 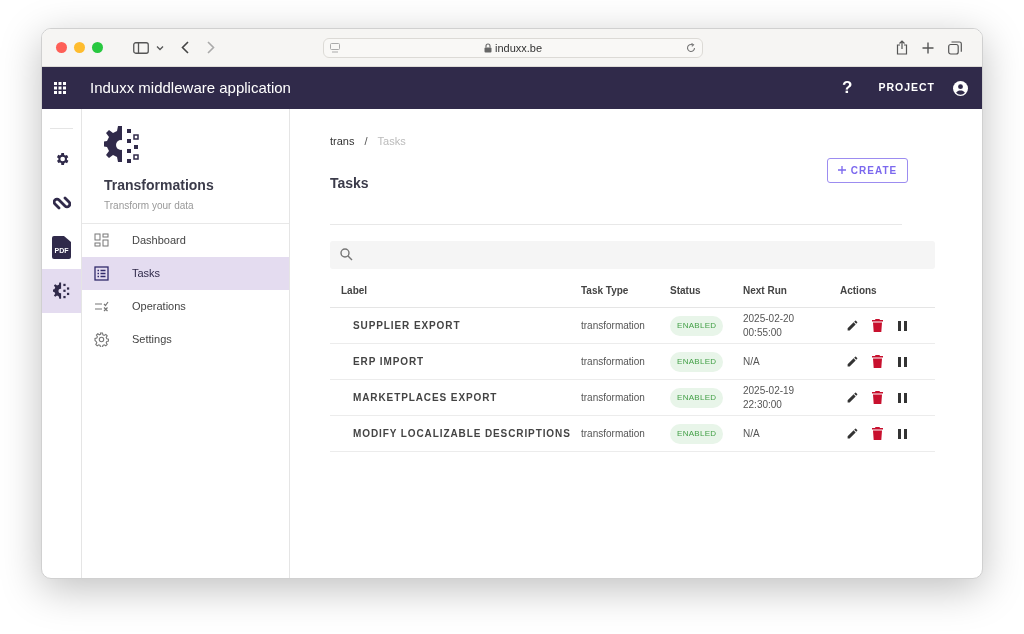 I want to click on plus-icon, so click(x=841, y=170).